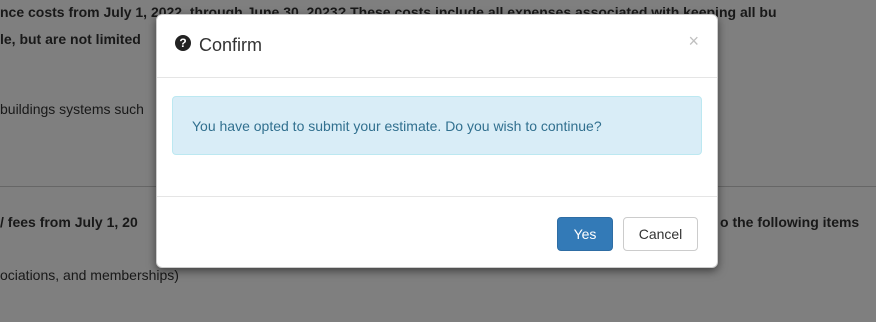  What do you see at coordinates (437, 231) in the screenshot?
I see `dialog-footer: Yes Cancel` at bounding box center [437, 231].